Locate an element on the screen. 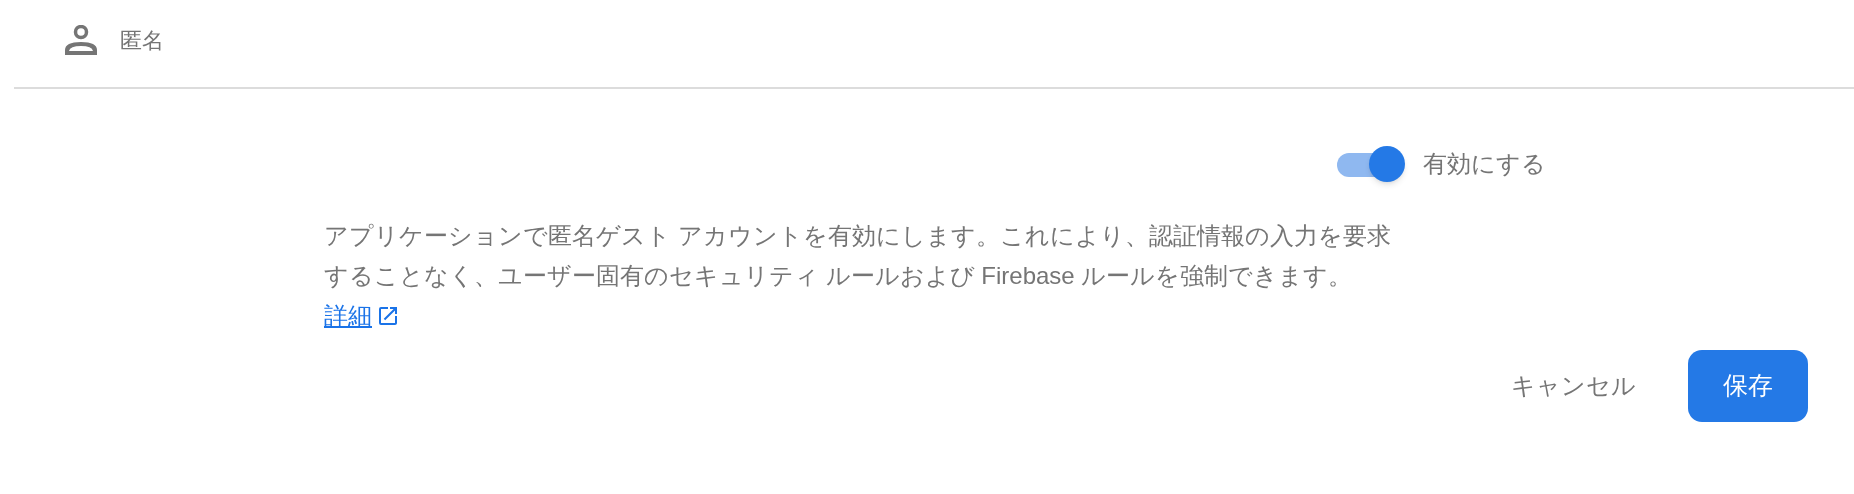  cancel-button: キャンセル is located at coordinates (1573, 386).